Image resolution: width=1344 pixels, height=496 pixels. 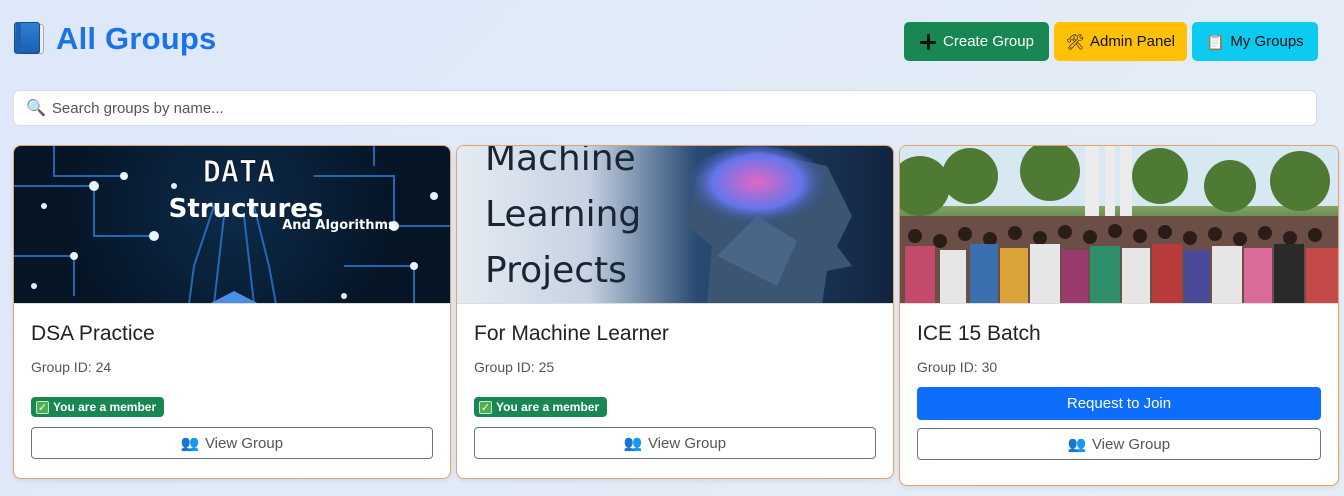 What do you see at coordinates (683, 108) in the screenshot?
I see `search-input` at bounding box center [683, 108].